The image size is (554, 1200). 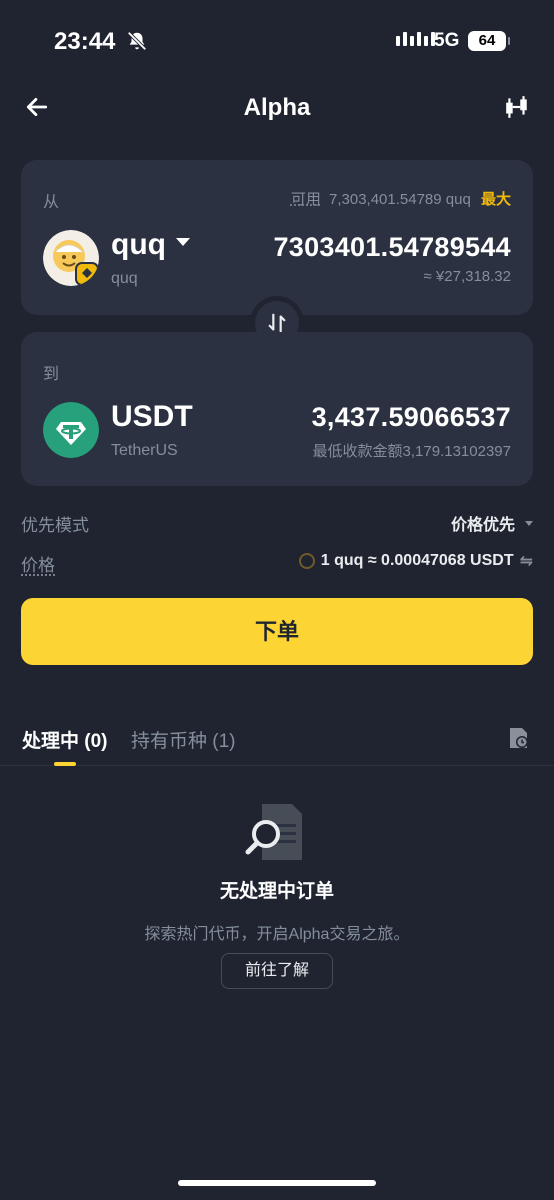 I want to click on quq-token-icon, so click(x=71, y=258).